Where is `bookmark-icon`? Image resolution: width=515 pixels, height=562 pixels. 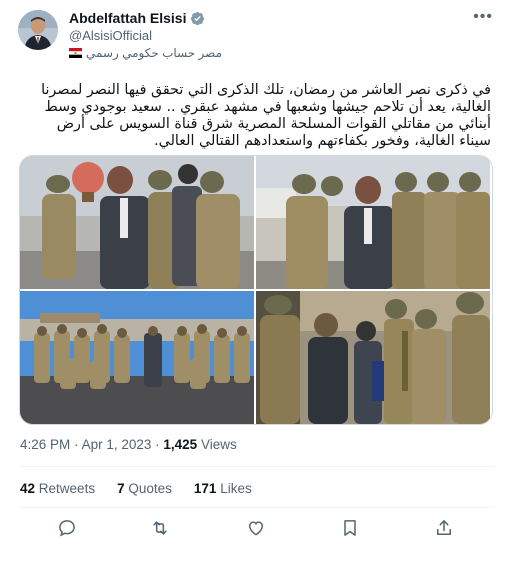 bookmark-icon is located at coordinates (351, 529).